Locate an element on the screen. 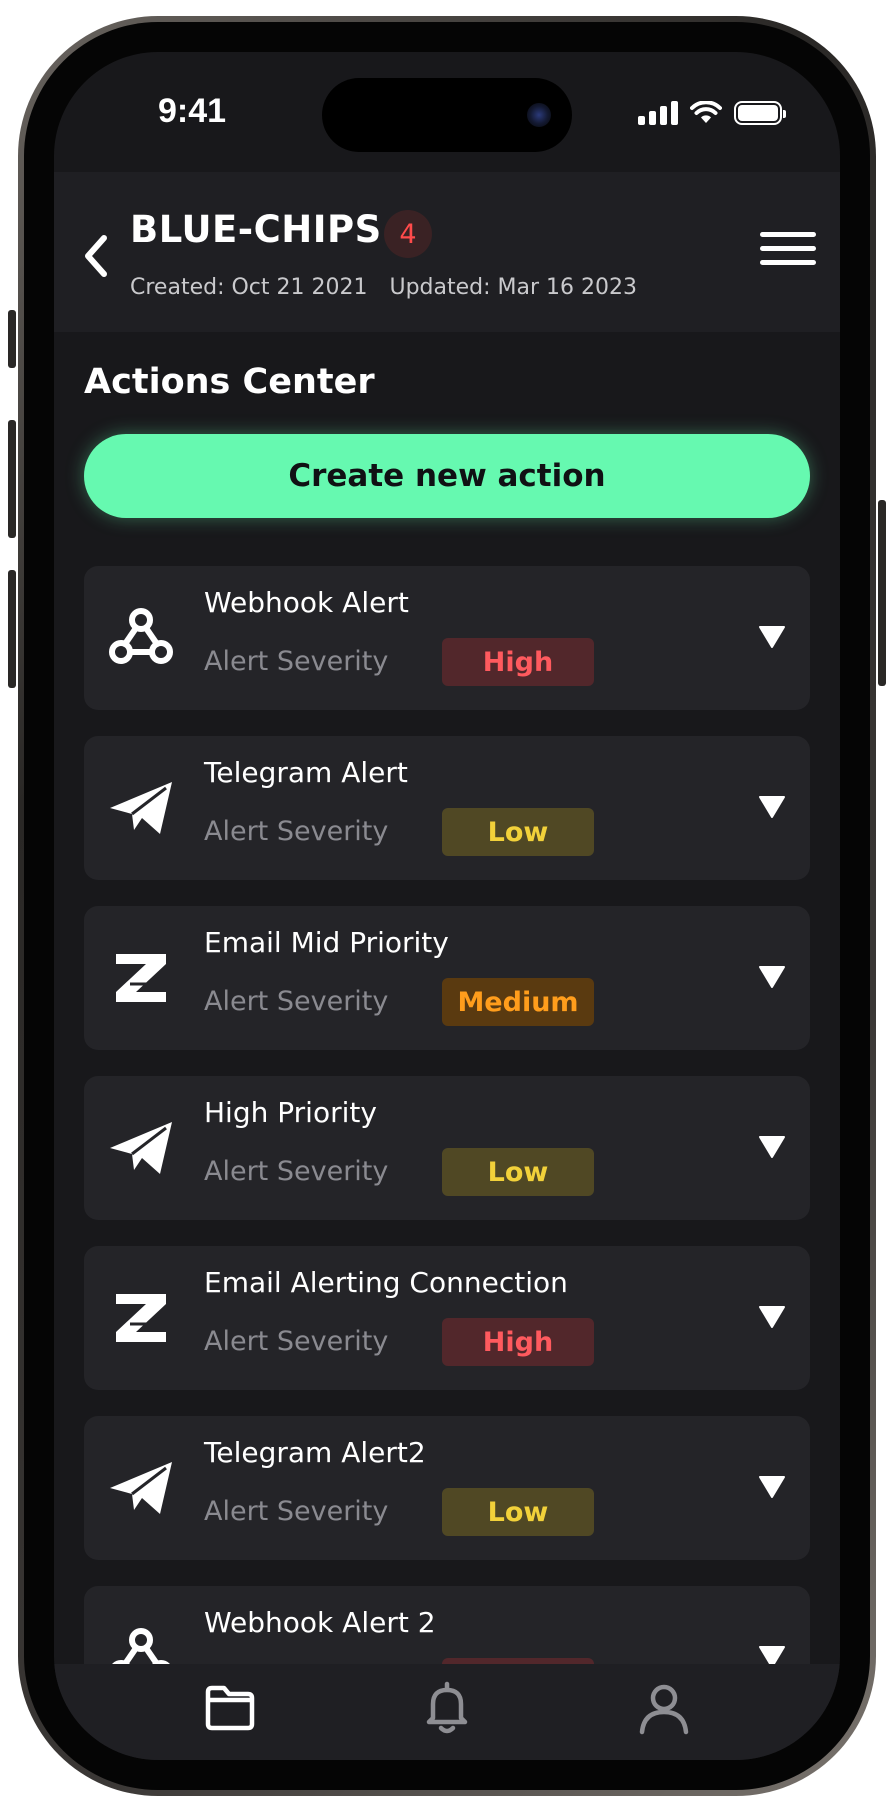  folder-icon is located at coordinates (230, 1708).